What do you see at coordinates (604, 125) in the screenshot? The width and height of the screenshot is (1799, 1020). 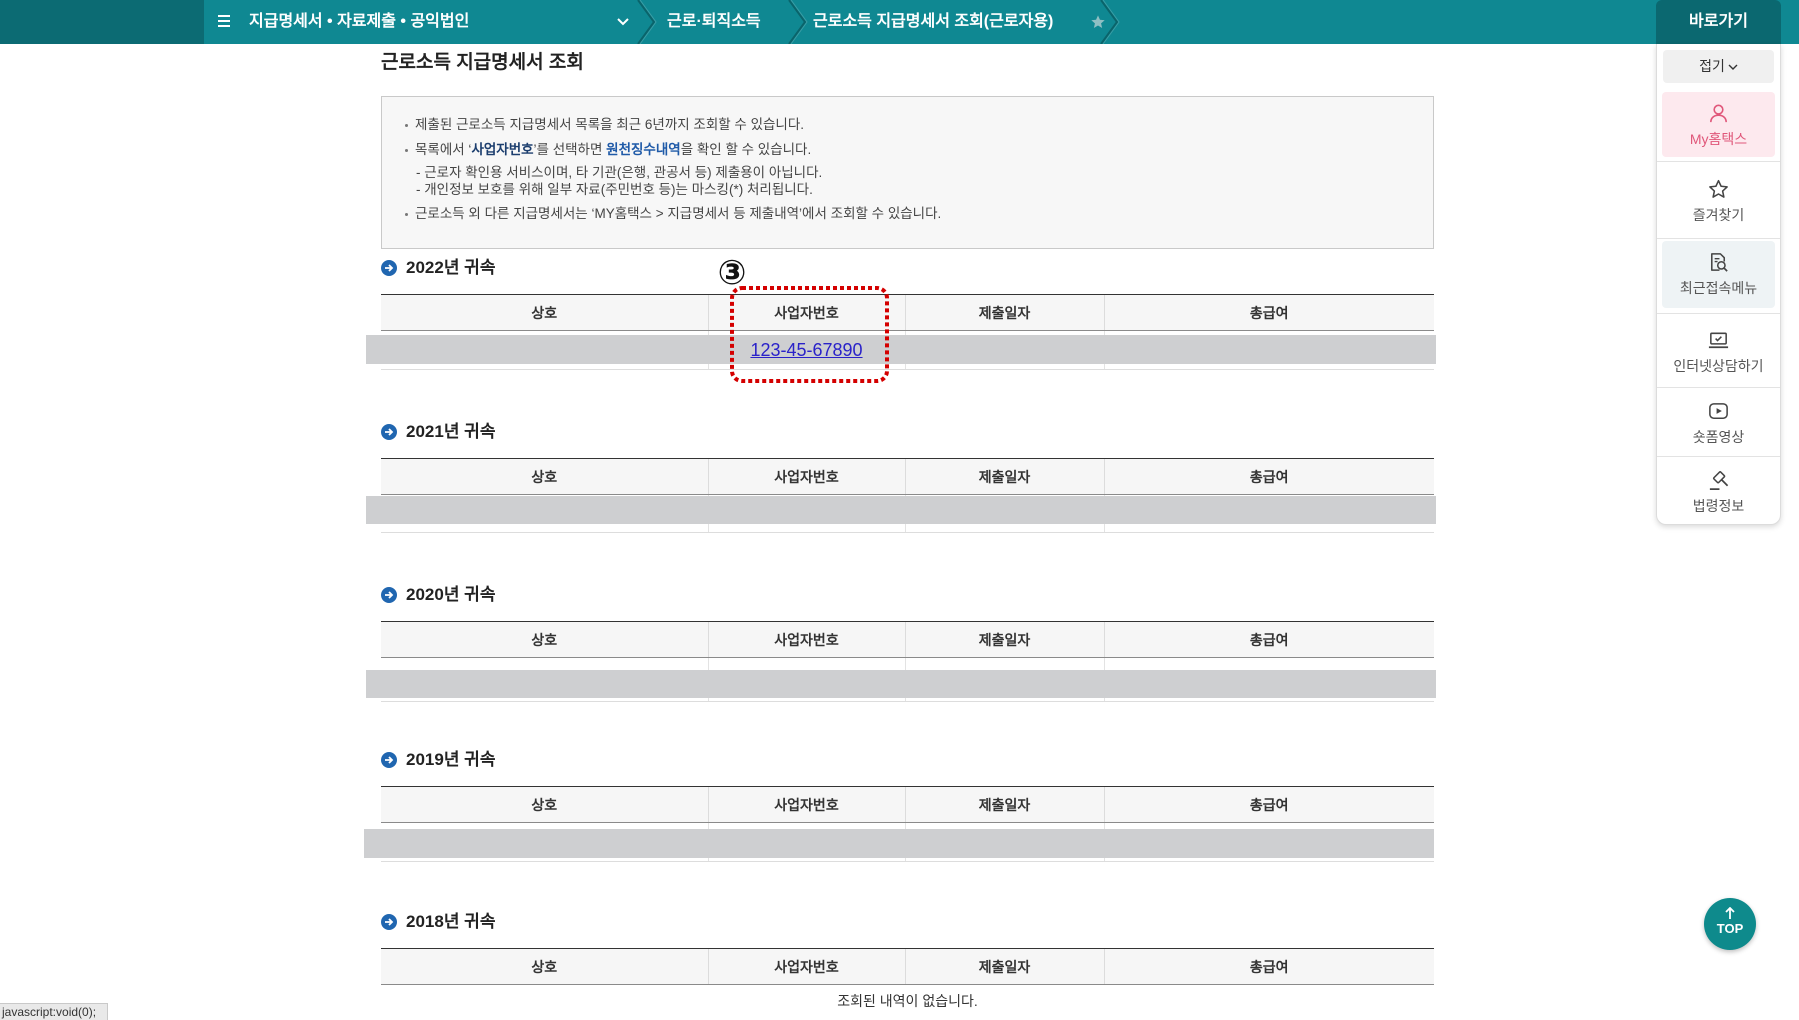 I see `notice-line: 제출된 근로소득 지급명세서 목록을 최근 6년까지 조회할 수 있습니다.` at bounding box center [604, 125].